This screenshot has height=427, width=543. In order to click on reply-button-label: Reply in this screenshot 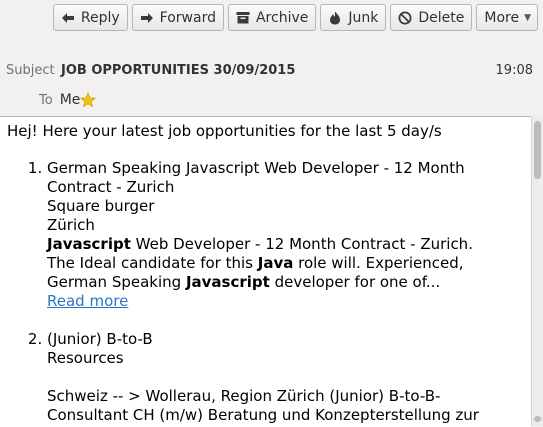, I will do `click(100, 17)`.